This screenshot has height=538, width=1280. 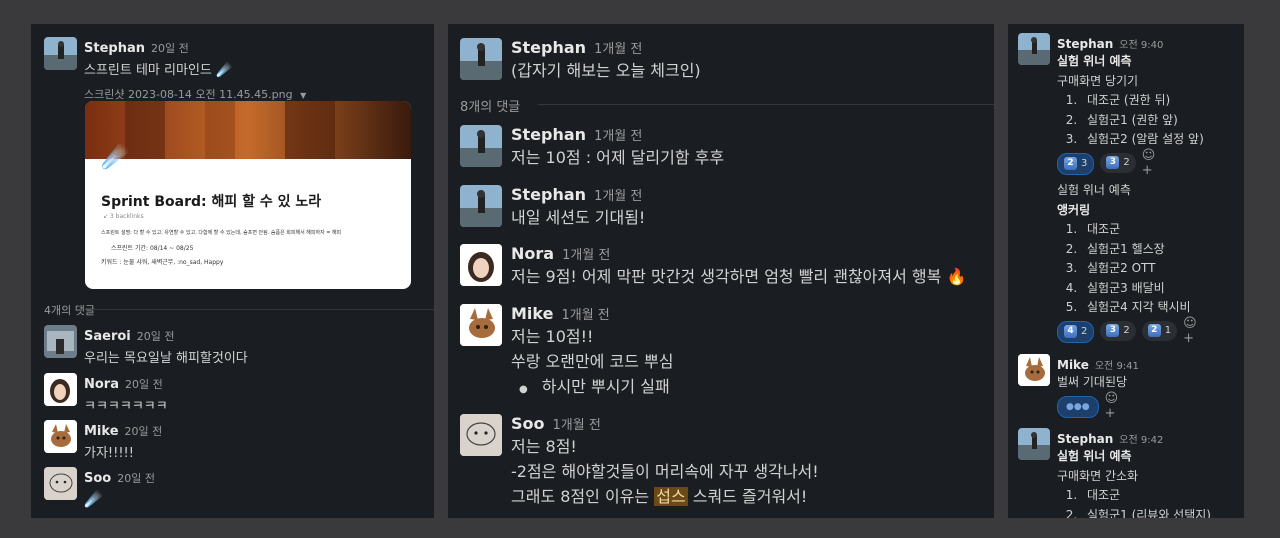 What do you see at coordinates (1141, 440) in the screenshot?
I see `timestamp: 오전 9:42` at bounding box center [1141, 440].